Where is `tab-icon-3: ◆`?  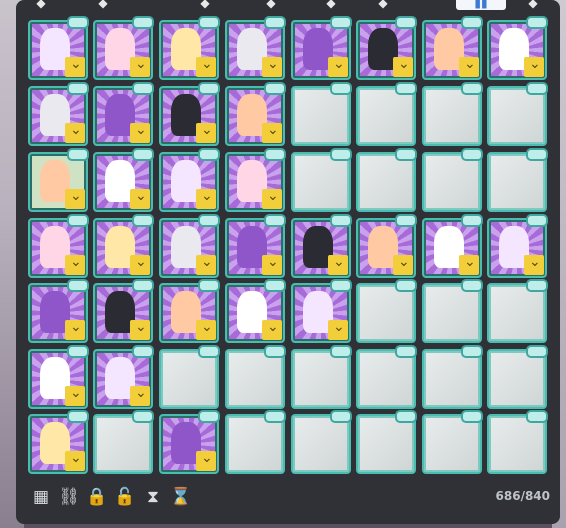 tab-icon-3: ◆ is located at coordinates (205, 4).